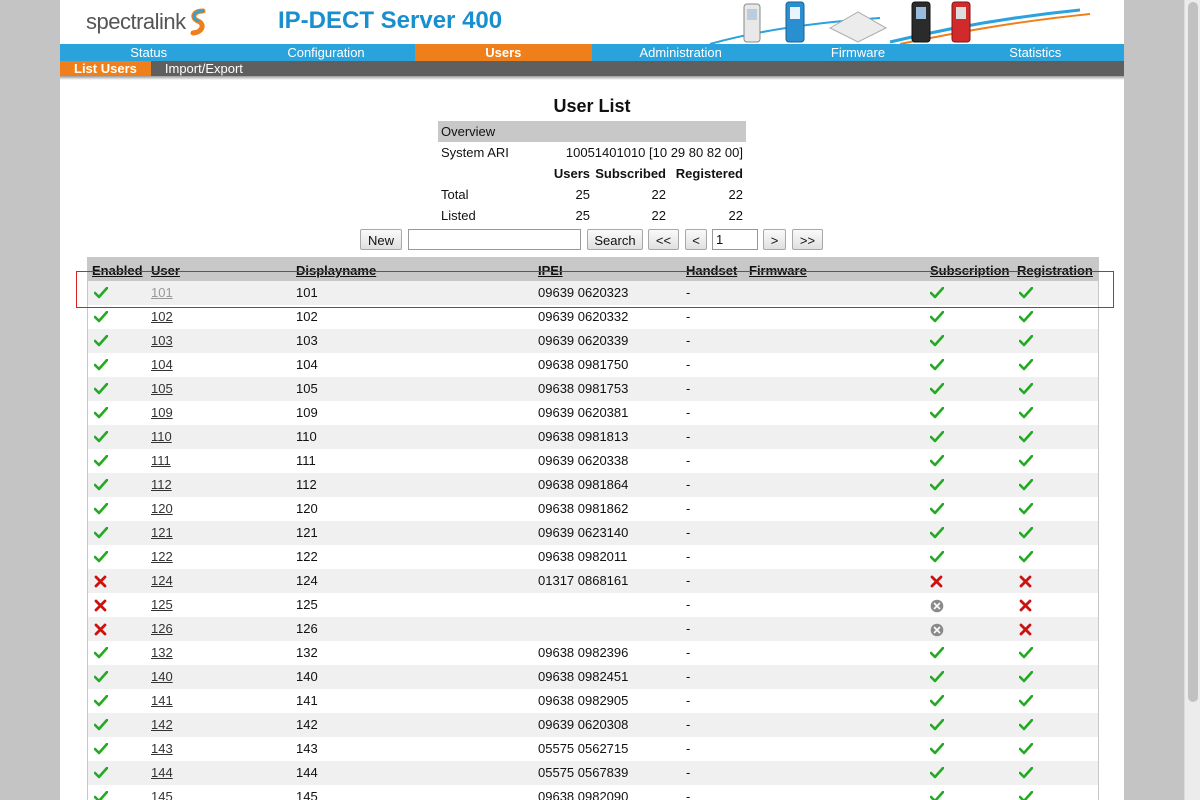  What do you see at coordinates (162, 725) in the screenshot?
I see `user-link: 142` at bounding box center [162, 725].